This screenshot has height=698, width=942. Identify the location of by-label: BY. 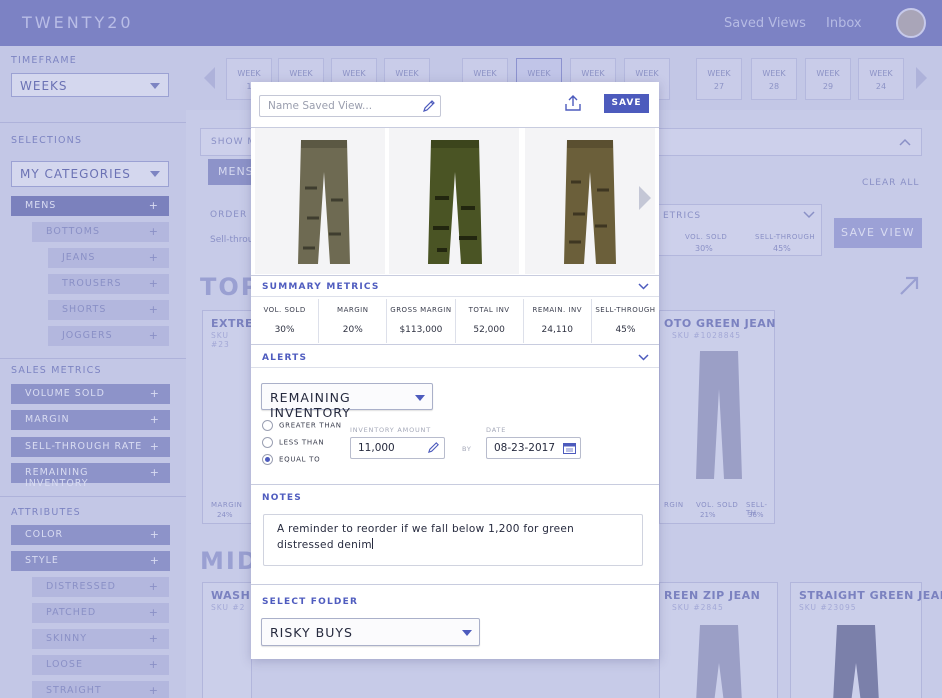
(467, 449).